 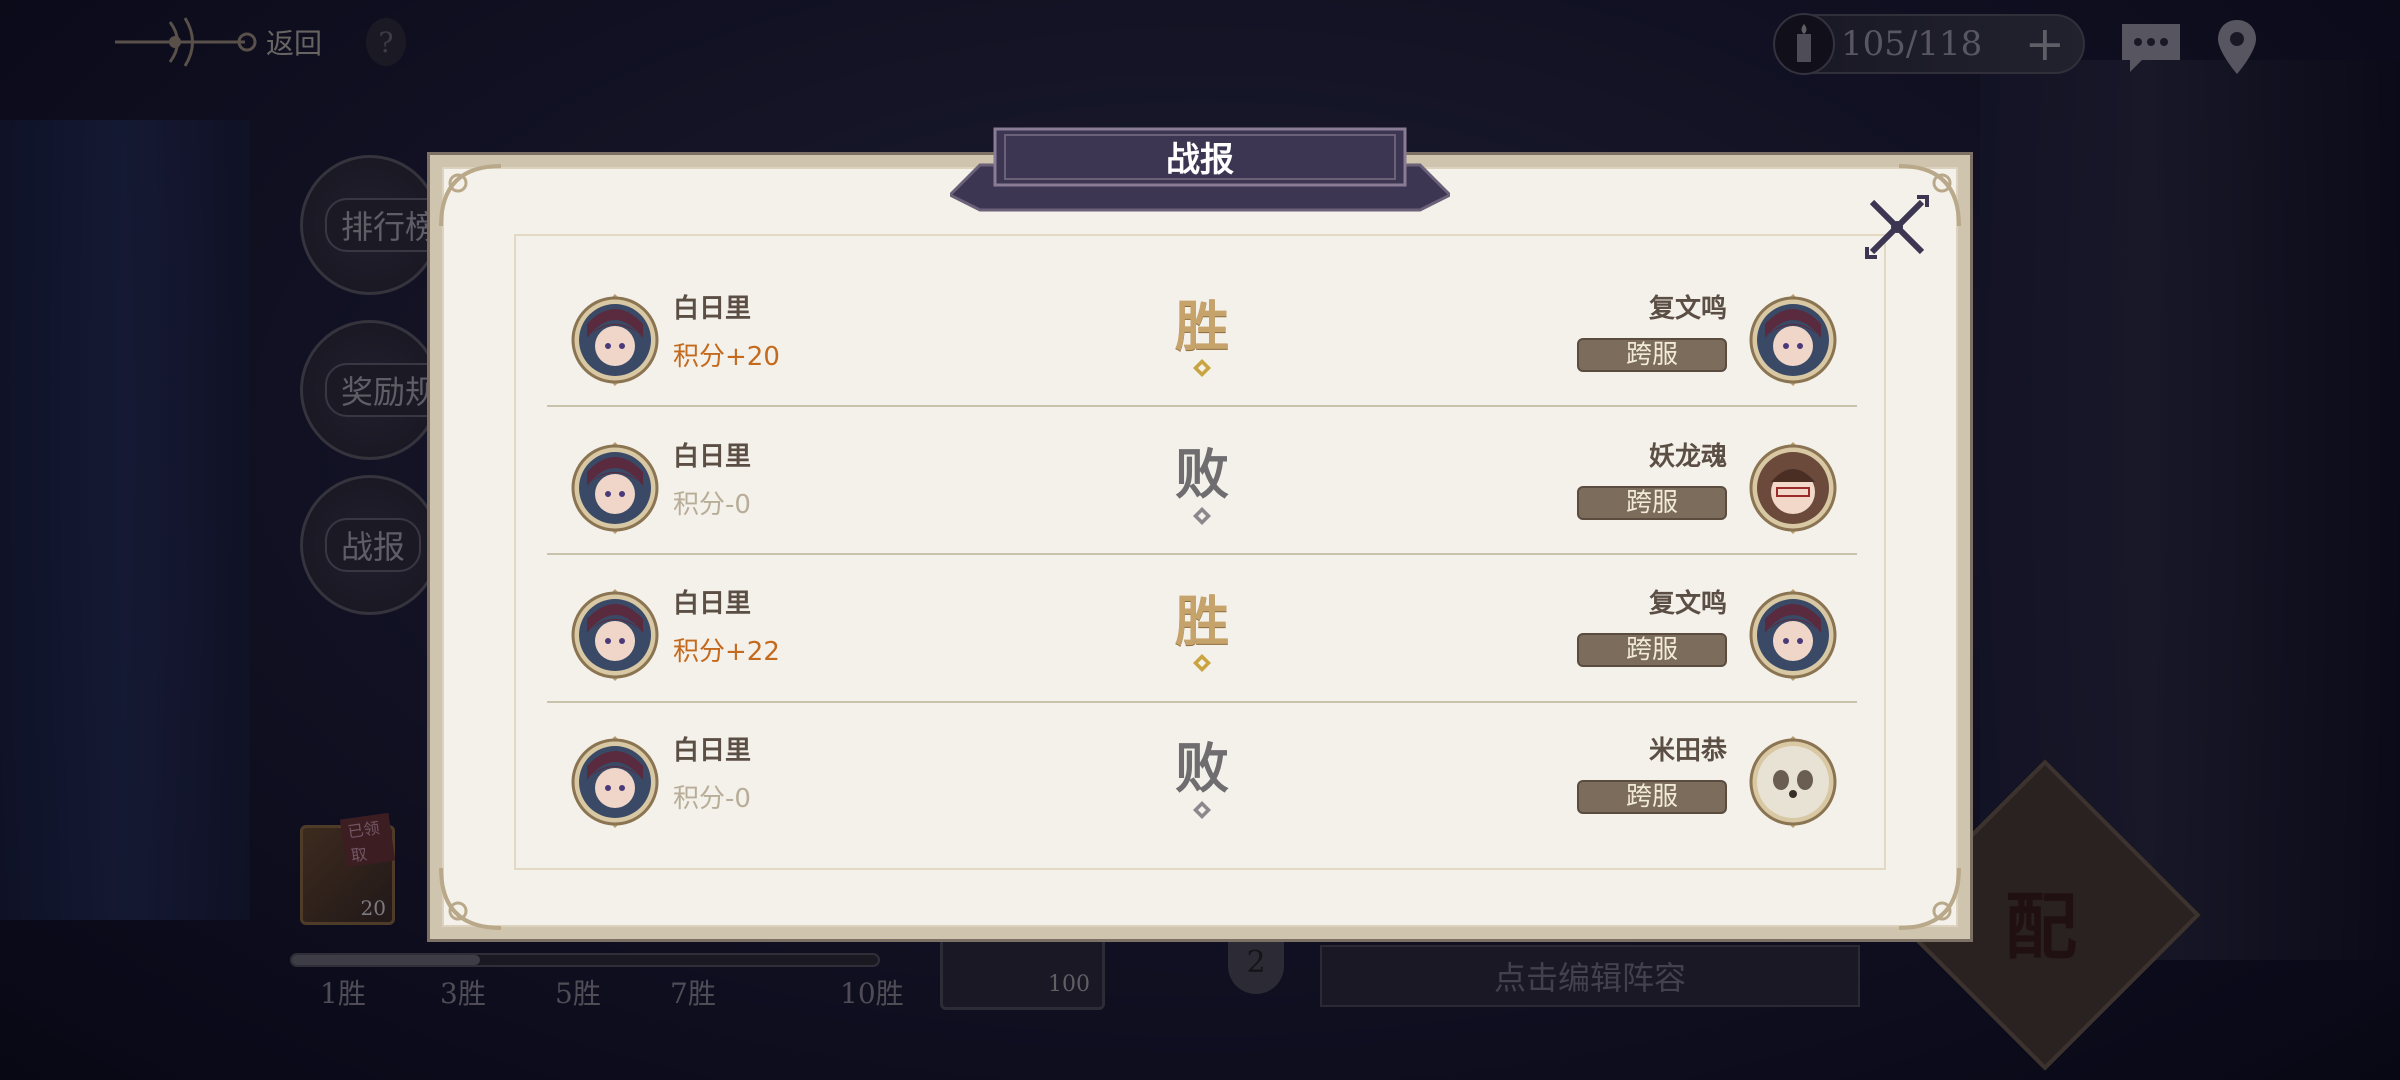 What do you see at coordinates (1897, 227) in the screenshot?
I see `close-icon` at bounding box center [1897, 227].